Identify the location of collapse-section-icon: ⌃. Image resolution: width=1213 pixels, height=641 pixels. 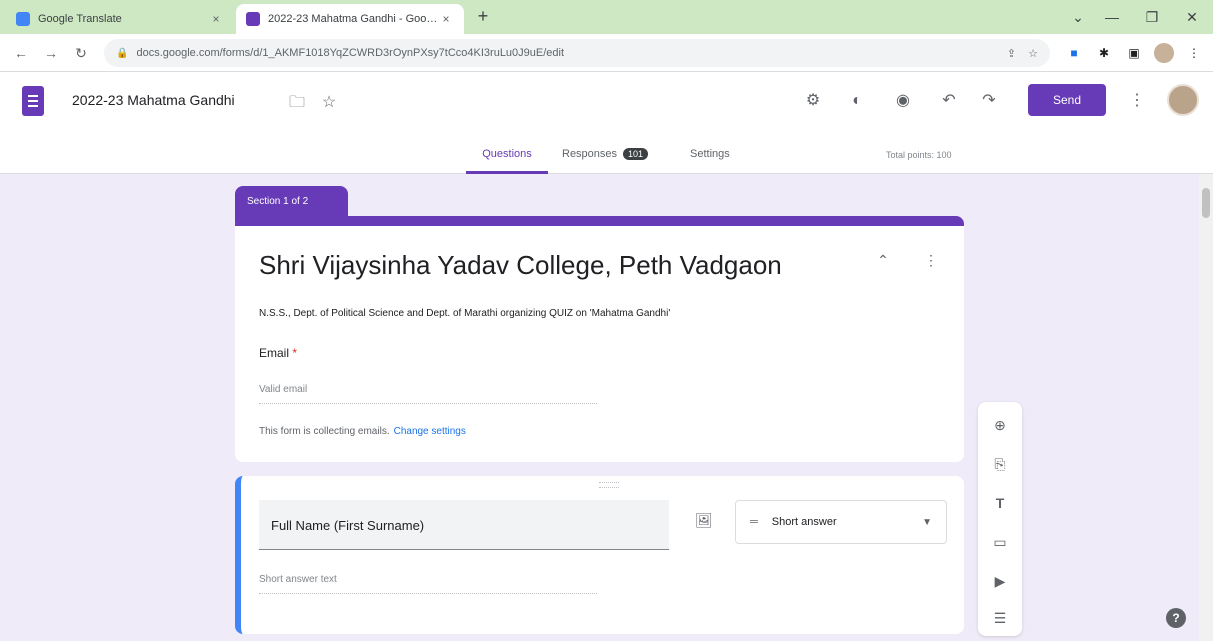
(883, 260).